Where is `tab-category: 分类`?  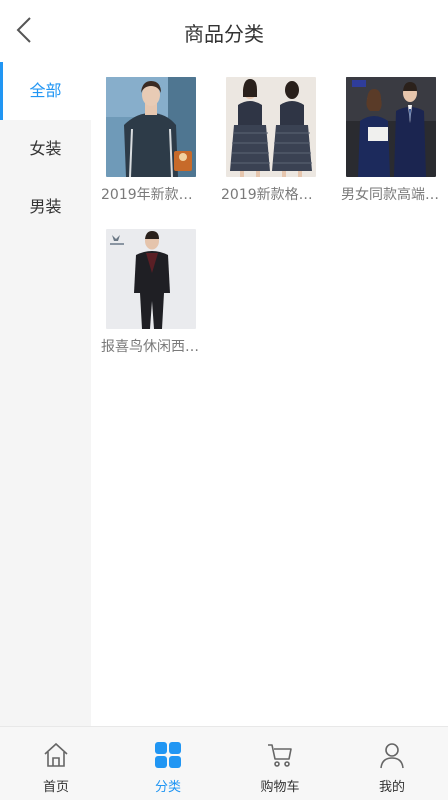 tab-category: 分类 is located at coordinates (168, 763).